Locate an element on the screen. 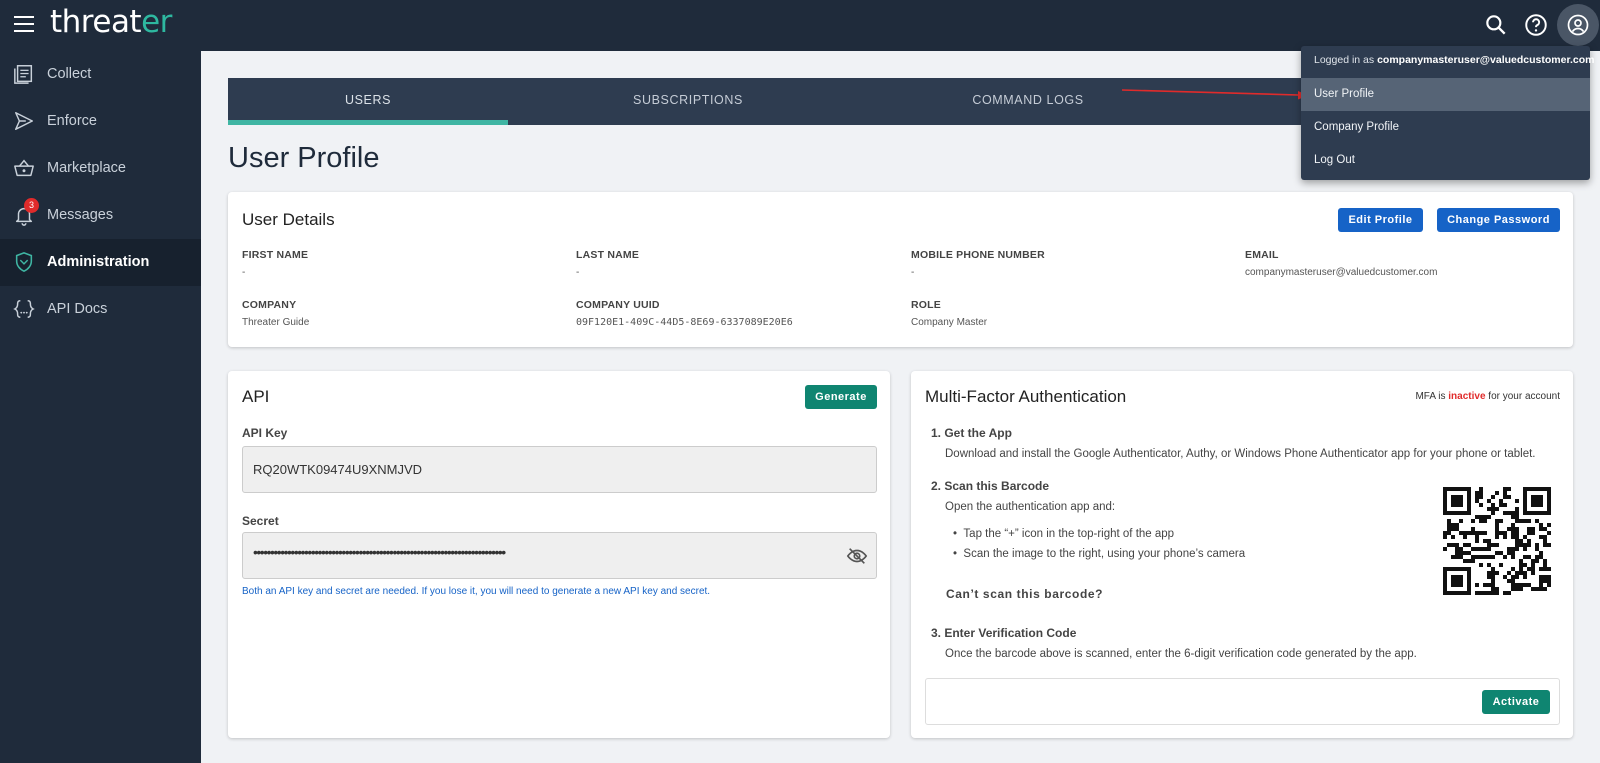 Image resolution: width=1600 pixels, height=763 pixels. threater-logo: threater is located at coordinates (111, 22).